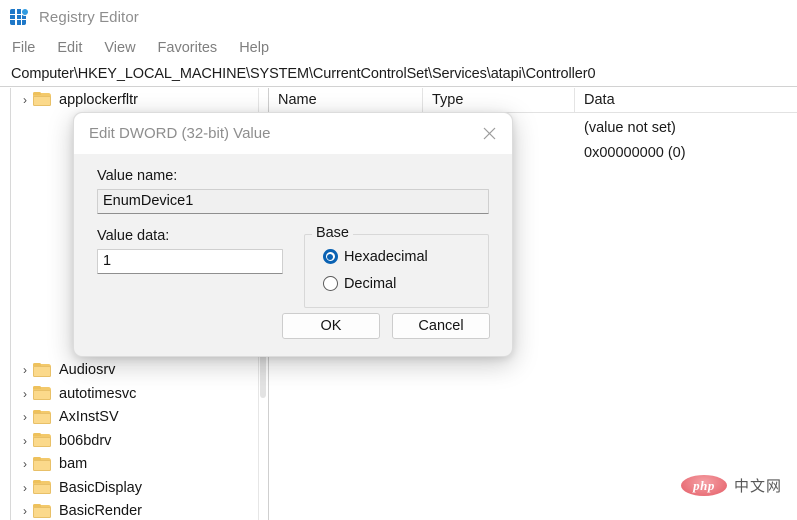 The height and width of the screenshot is (520, 797). Describe the element at coordinates (98, 99) in the screenshot. I see `tree-item-label: applockerfltr` at that location.